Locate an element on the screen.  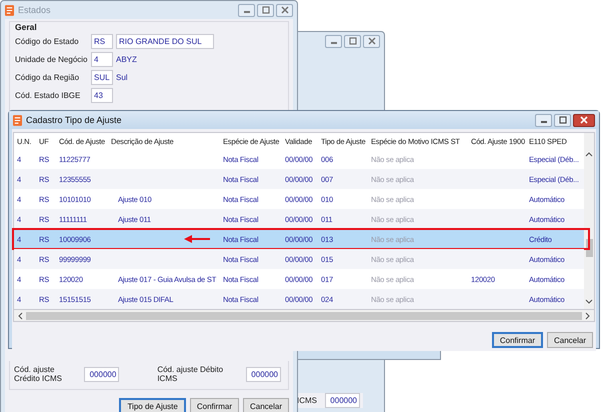
horizontal-scrollbar is located at coordinates (304, 316).